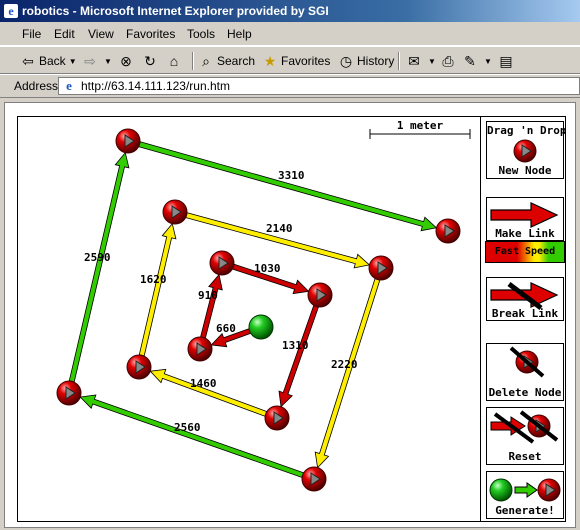 The image size is (580, 530). What do you see at coordinates (477, 61) in the screenshot?
I see `edit-button: ✎ ▼` at bounding box center [477, 61].